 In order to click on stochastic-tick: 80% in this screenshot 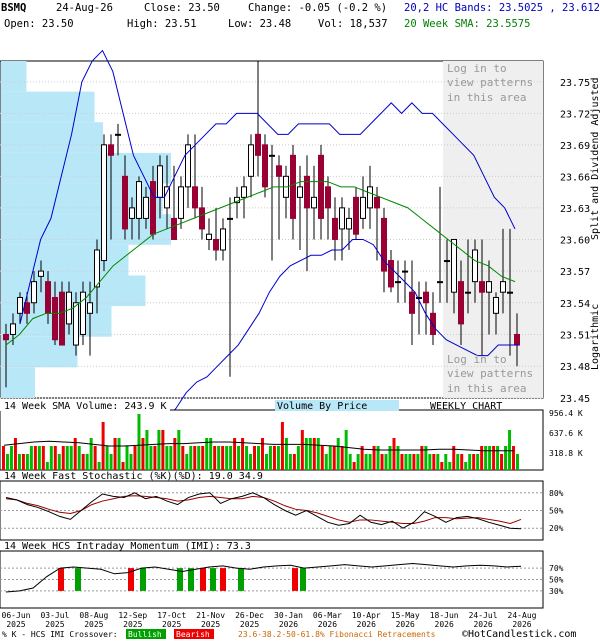, I will do `click(556, 493)`.